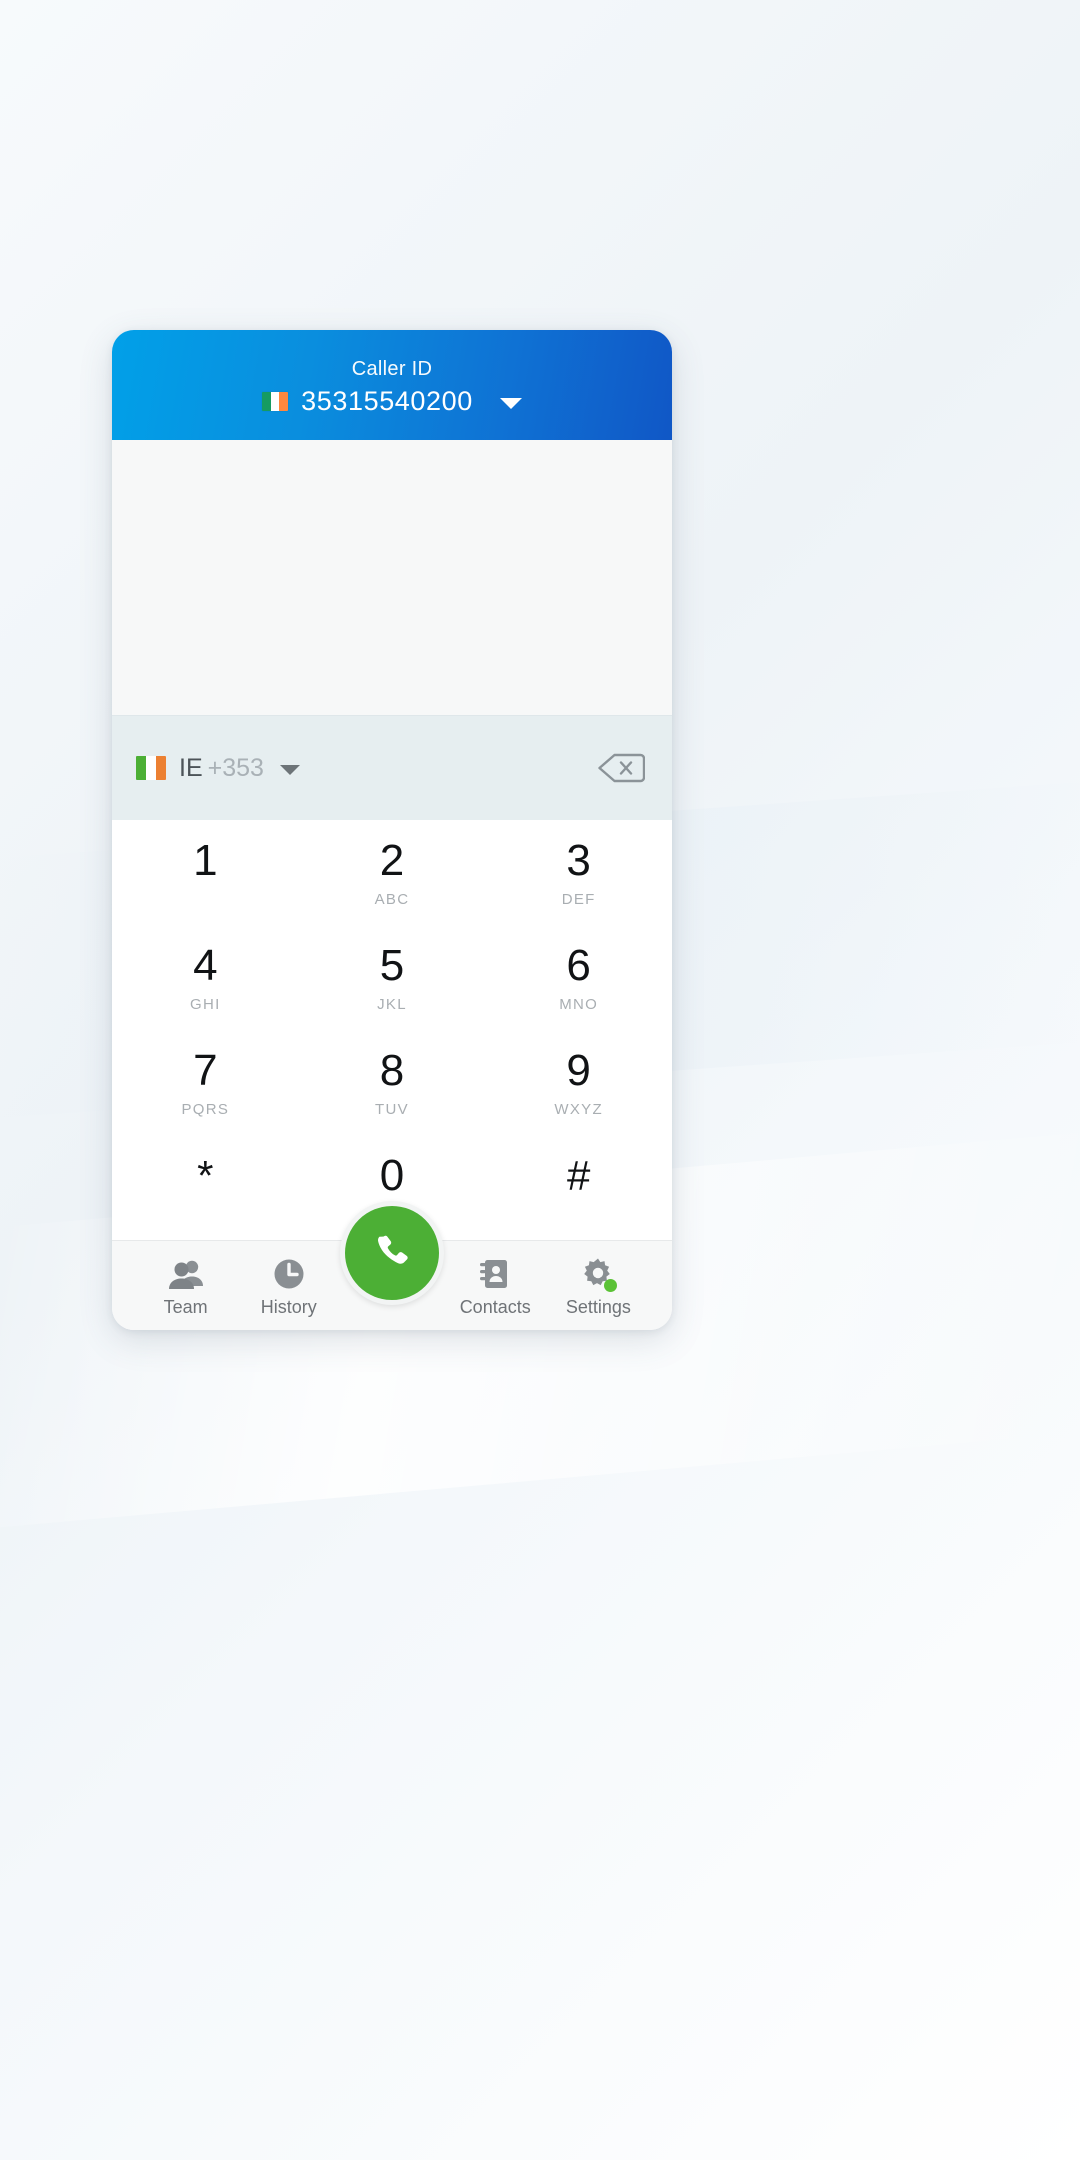 Image resolution: width=1080 pixels, height=2160 pixels. What do you see at coordinates (205, 1004) in the screenshot?
I see `key-letters: GHI` at bounding box center [205, 1004].